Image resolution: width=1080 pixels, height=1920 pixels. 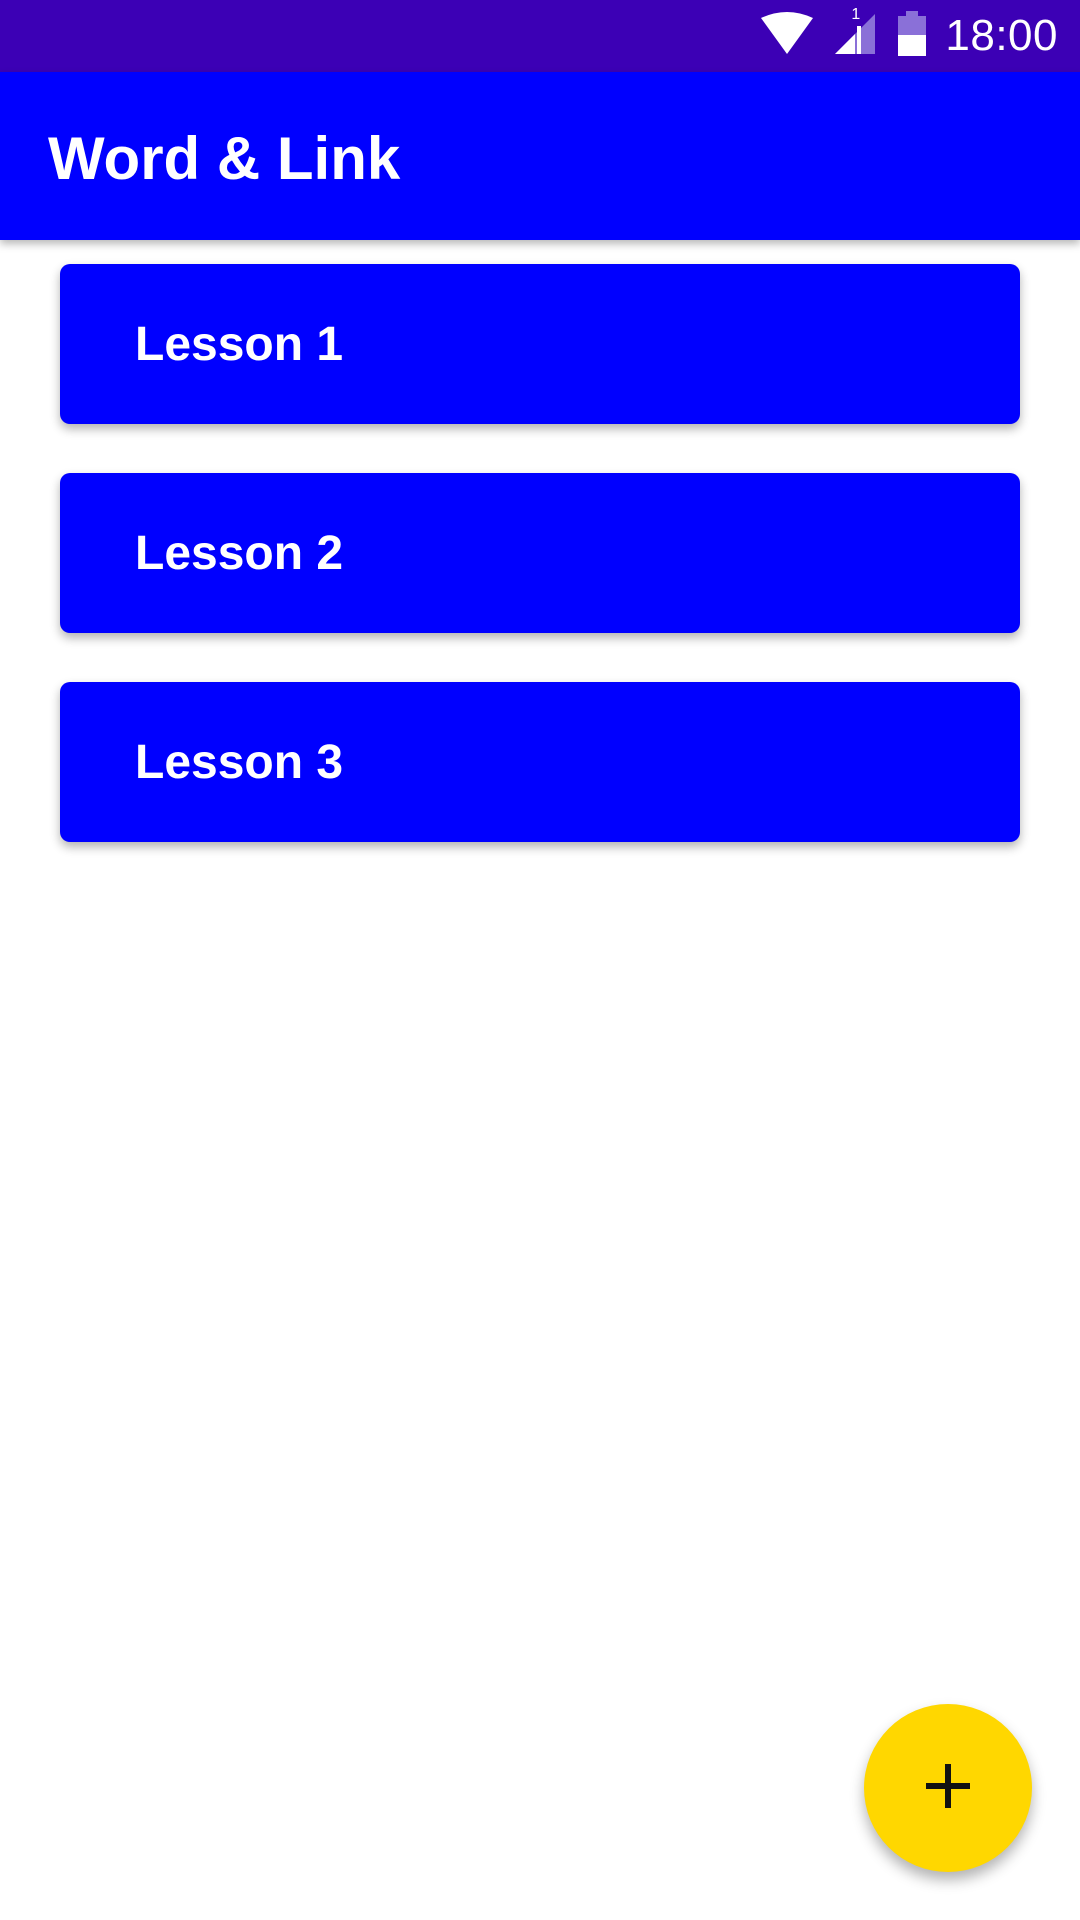 I want to click on app-title: Word & Link, so click(x=224, y=158).